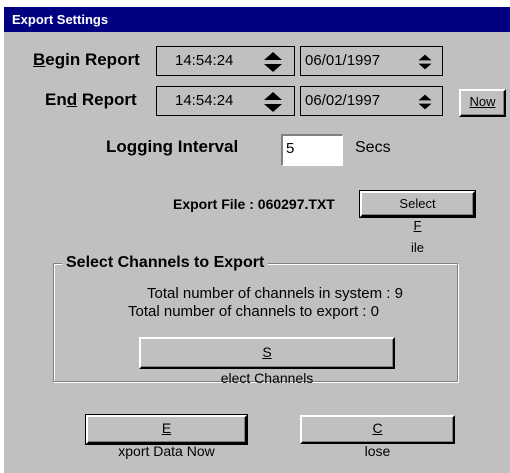  I want to click on select-file-rest: ile, so click(417, 247).